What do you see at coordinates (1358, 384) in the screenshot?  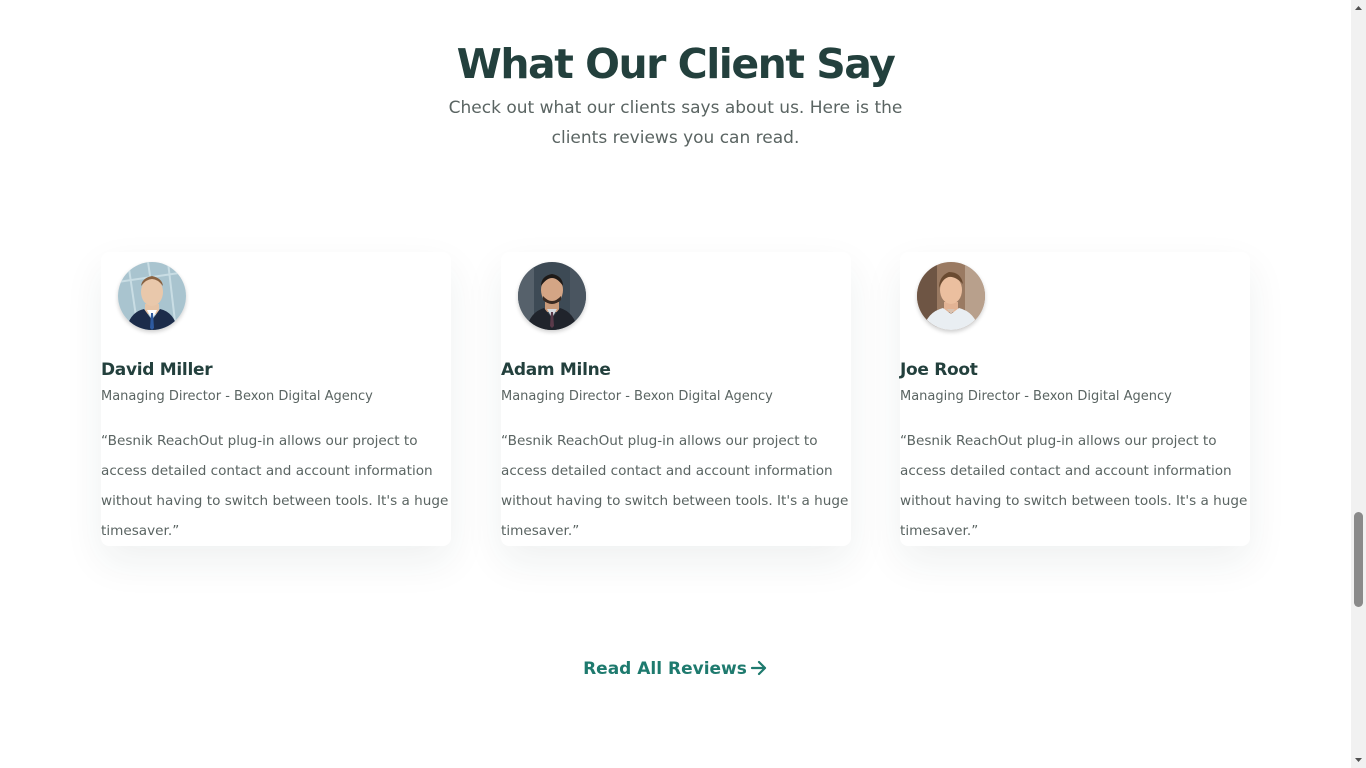 I see `vertical-scrollbar` at bounding box center [1358, 384].